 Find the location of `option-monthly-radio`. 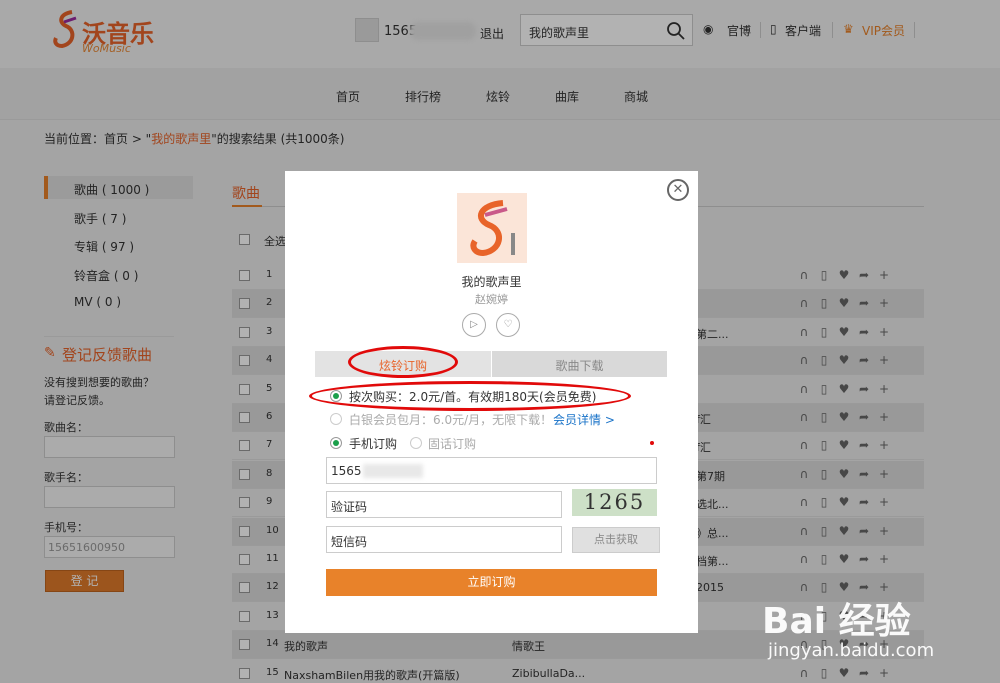

option-monthly-radio is located at coordinates (336, 419).